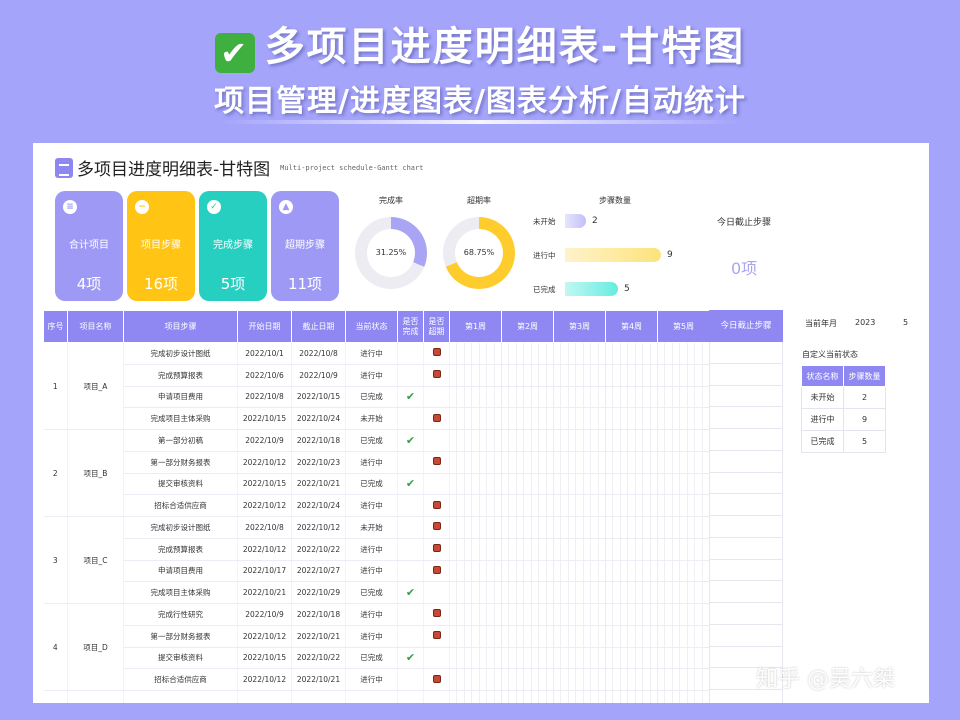 This screenshot has height=720, width=960. I want to click on today-due-header: 今日截止步骤, so click(746, 326).